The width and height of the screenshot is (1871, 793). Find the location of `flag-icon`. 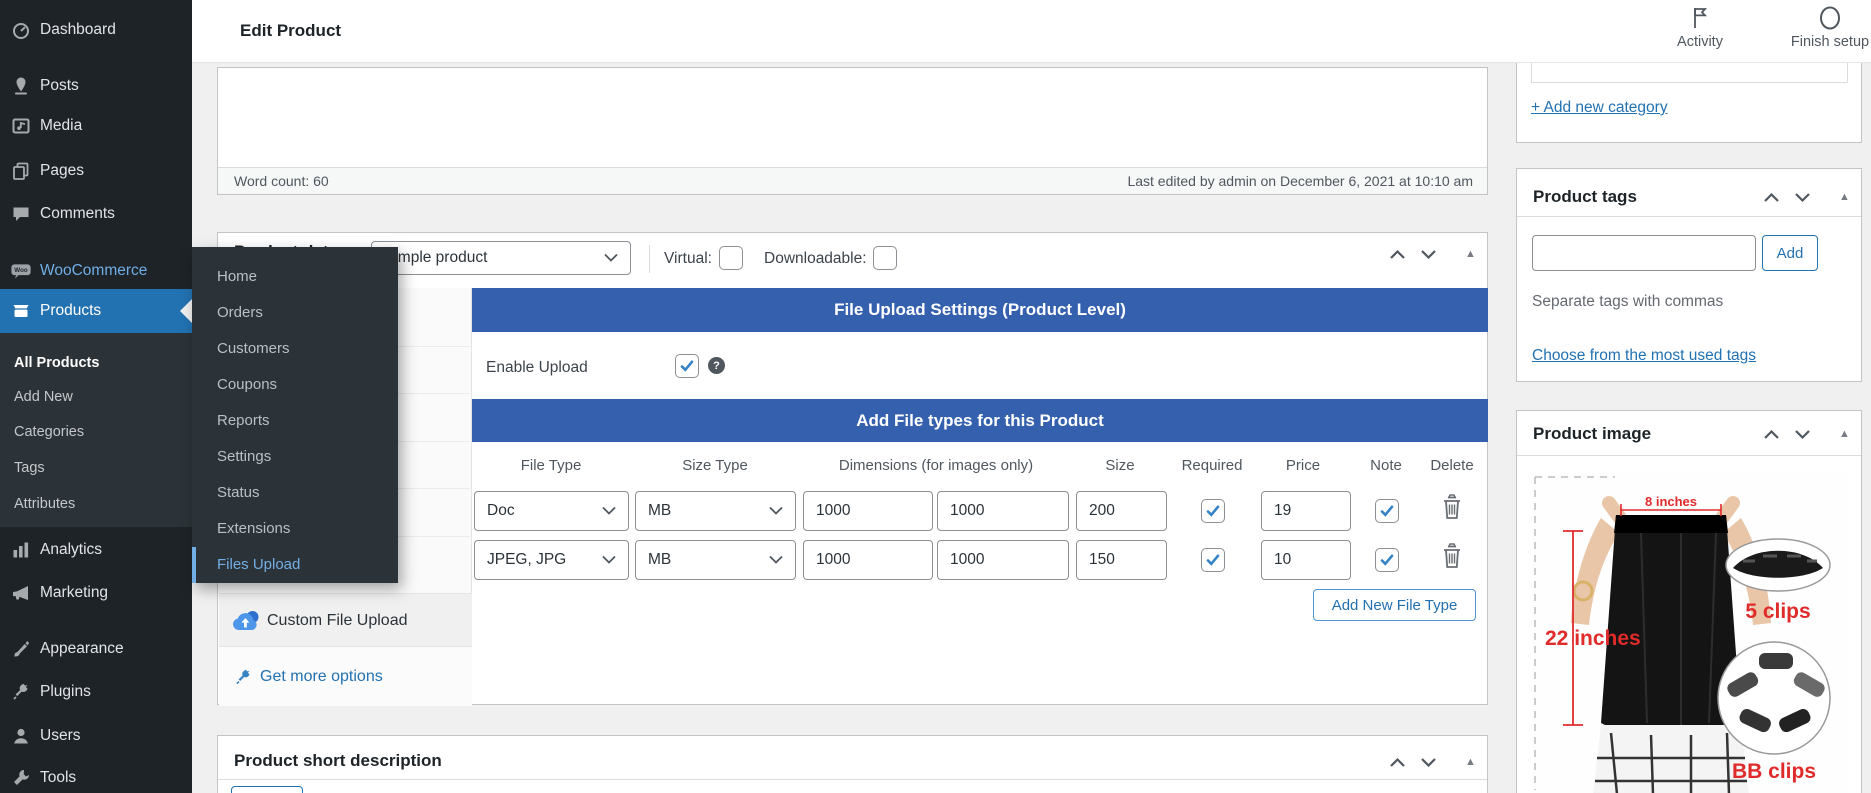

flag-icon is located at coordinates (1700, 19).